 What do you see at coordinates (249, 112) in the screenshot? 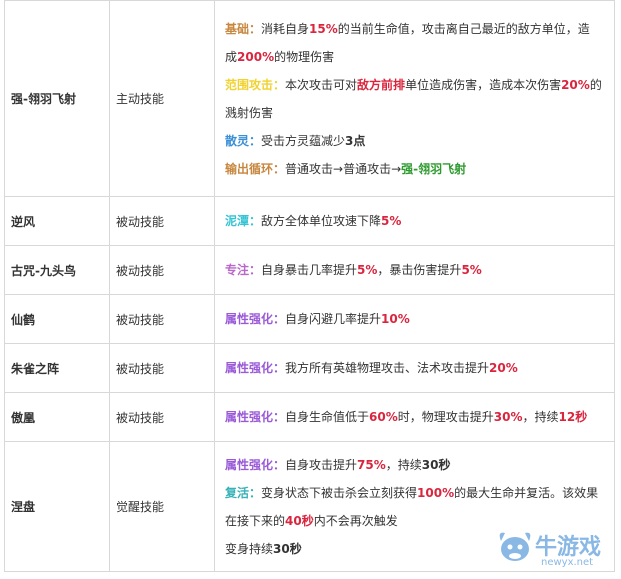
I see `desc-line: 溅射伤害` at bounding box center [249, 112].